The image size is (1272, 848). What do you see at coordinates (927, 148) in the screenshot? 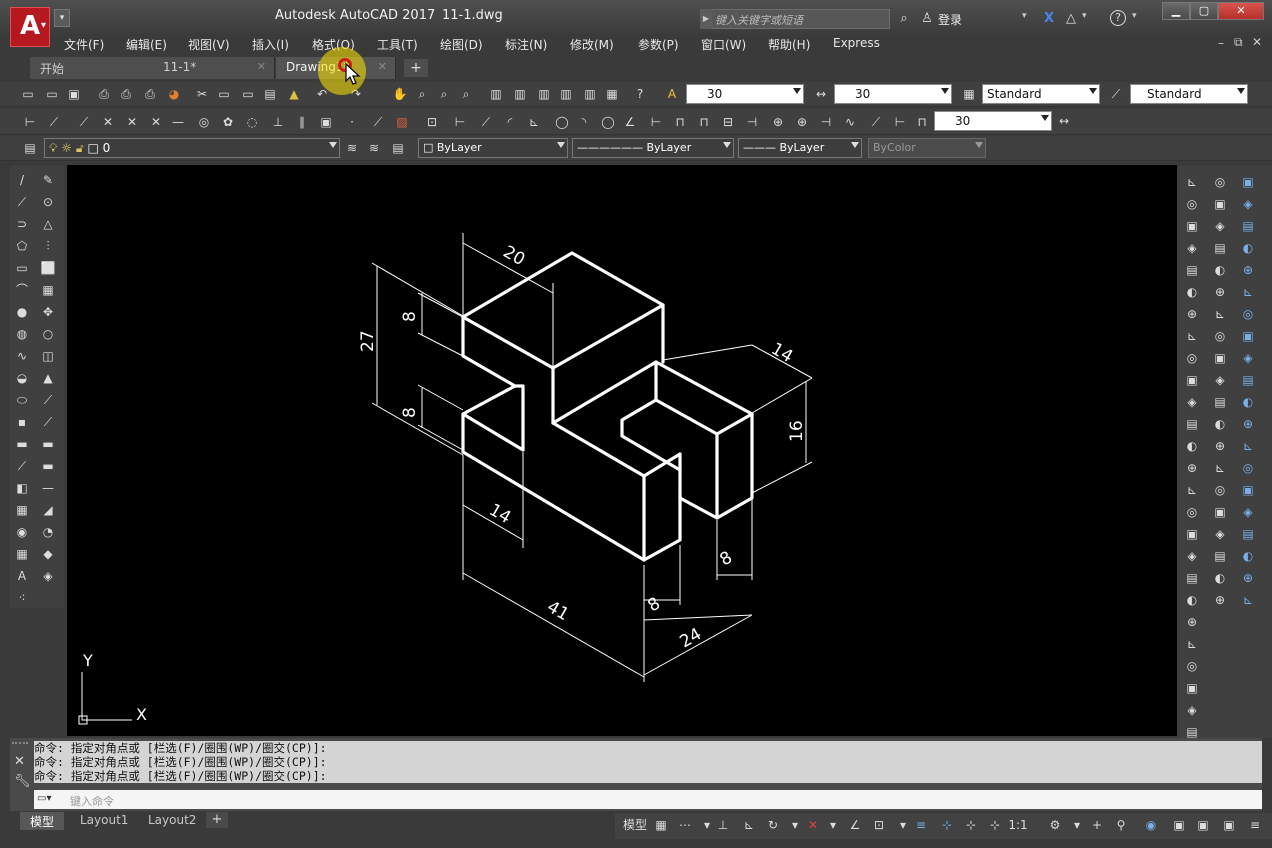
I see `plotstyle-combo: ByColor` at bounding box center [927, 148].